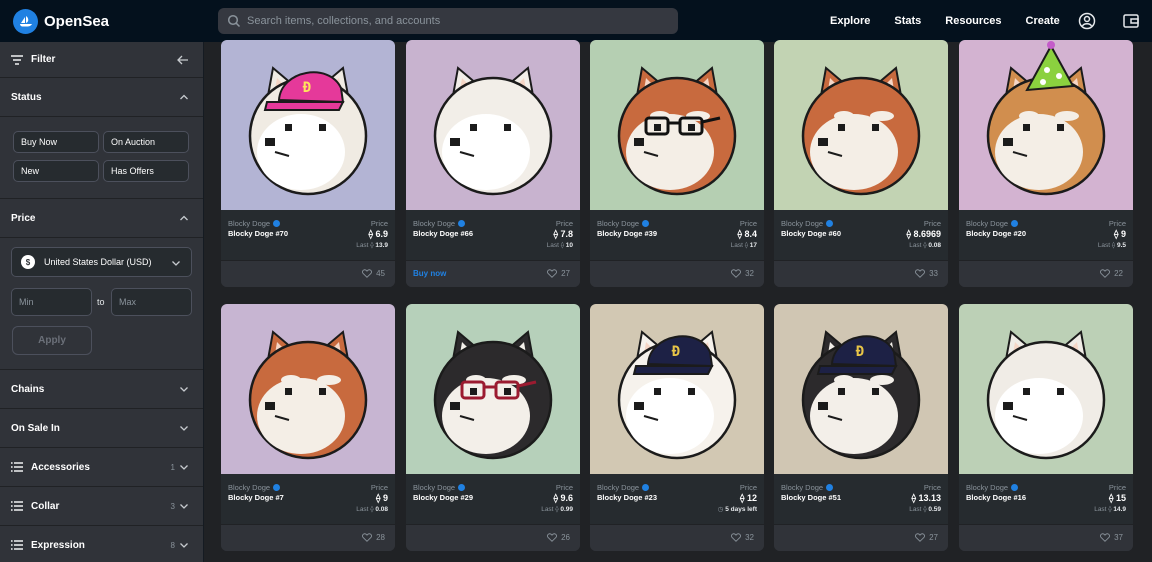  I want to click on price-section-header: Price, so click(101, 218).